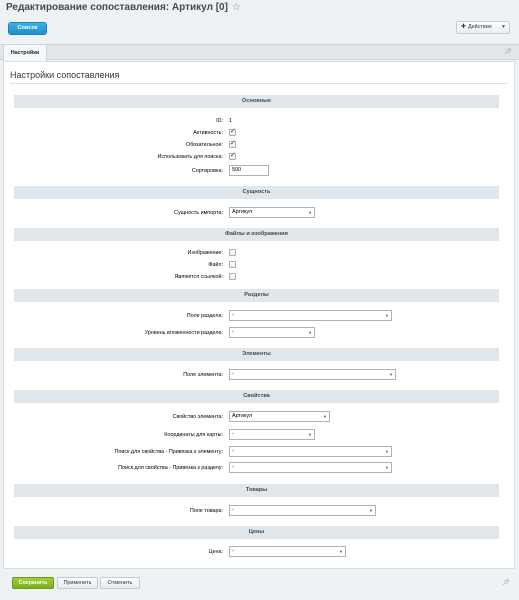  I want to click on actions-label: Действия, so click(480, 27).